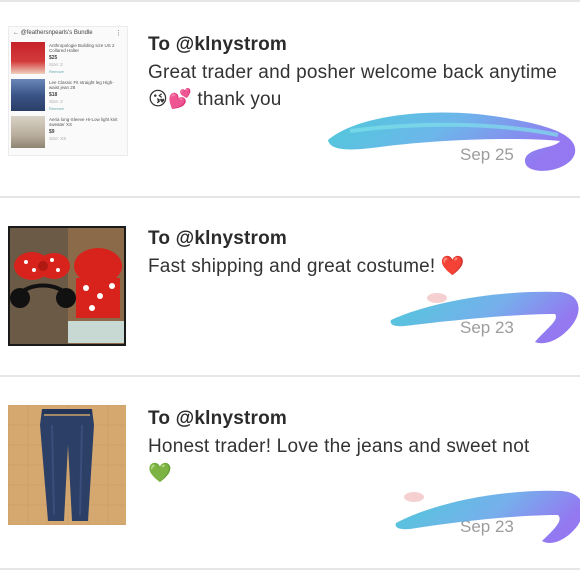  What do you see at coordinates (58, 138) in the screenshot?
I see `product-size: Size: XS` at bounding box center [58, 138].